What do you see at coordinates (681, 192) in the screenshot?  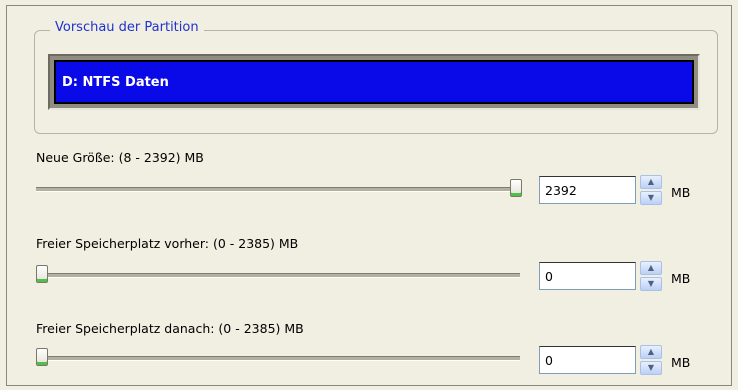 I see `new-size-unit: MB` at bounding box center [681, 192].